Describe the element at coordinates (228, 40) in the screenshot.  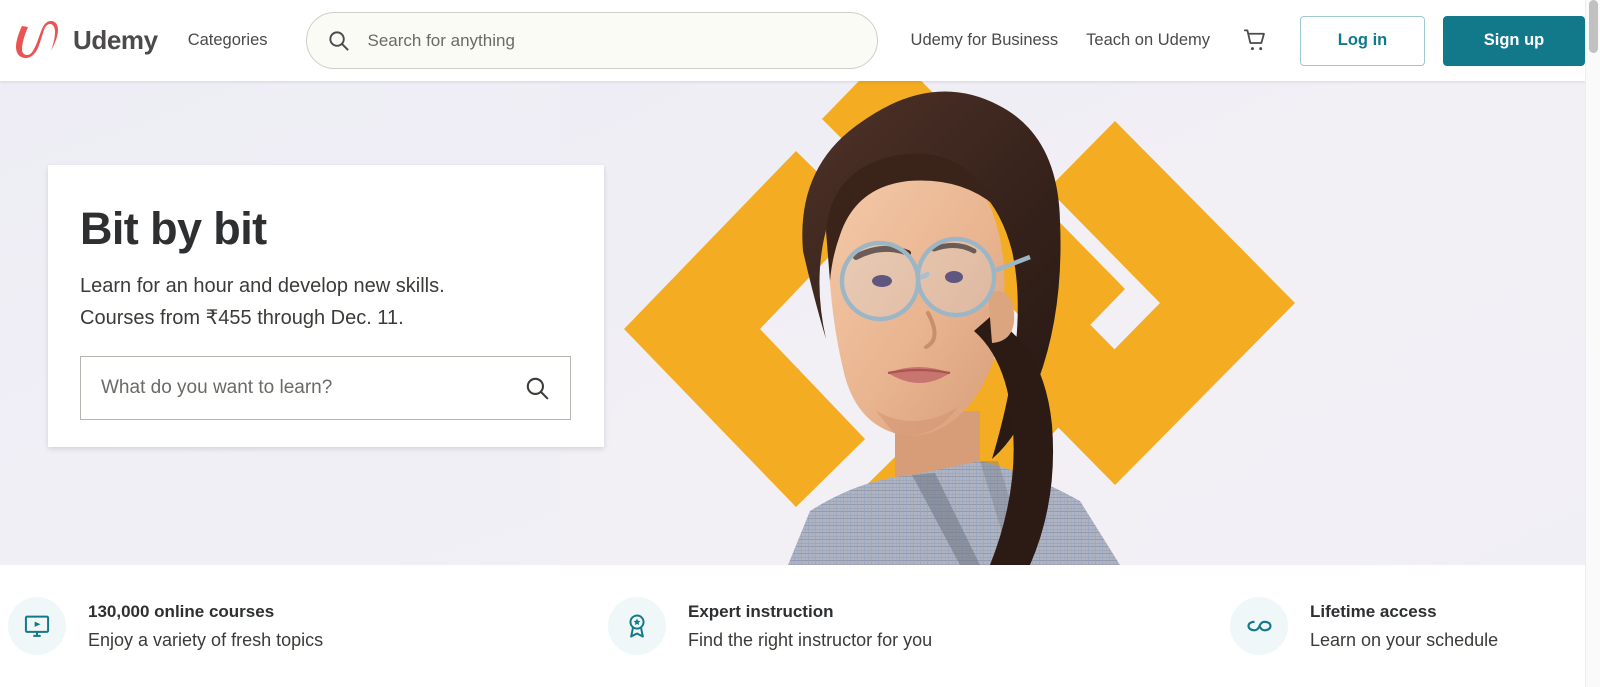
I see `nav-categories: Categories` at that location.